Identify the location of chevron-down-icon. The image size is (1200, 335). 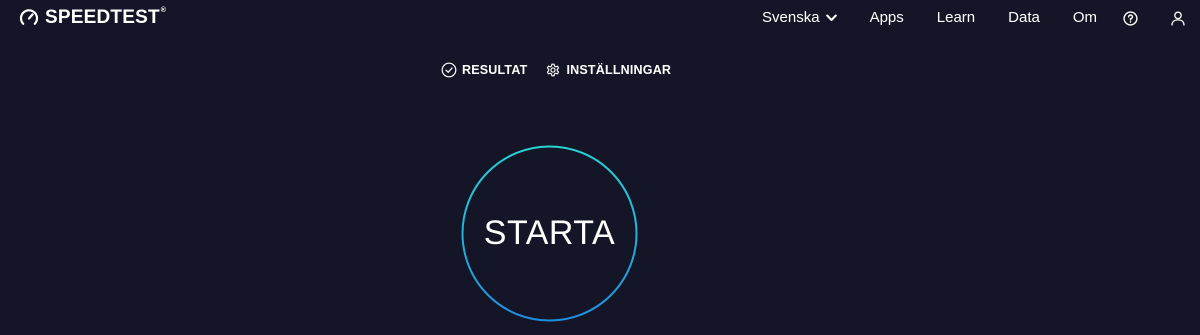
(831, 17).